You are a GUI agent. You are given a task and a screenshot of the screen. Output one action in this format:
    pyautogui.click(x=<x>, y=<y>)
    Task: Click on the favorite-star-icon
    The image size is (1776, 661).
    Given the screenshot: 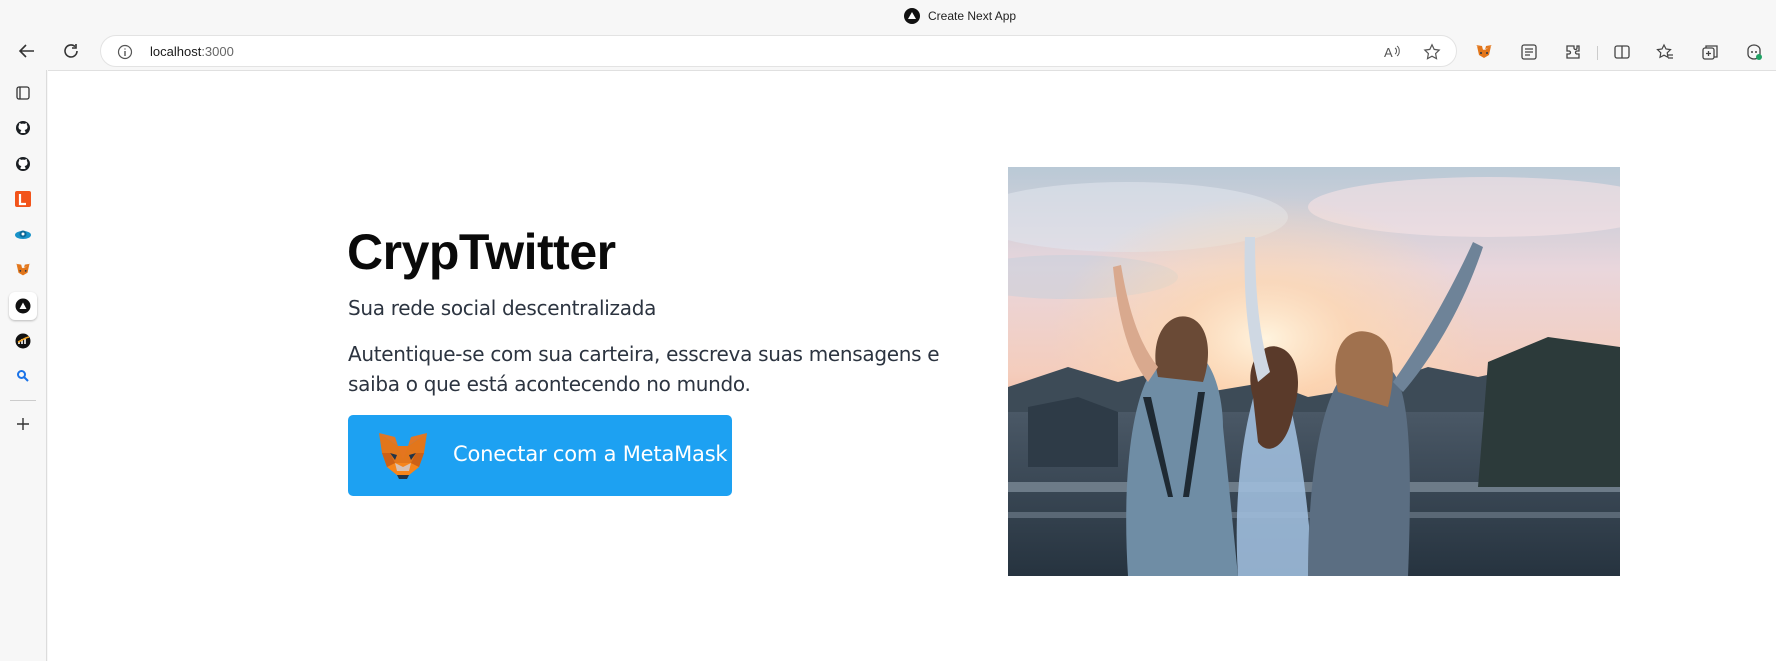 What is the action you would take?
    pyautogui.click(x=1432, y=54)
    